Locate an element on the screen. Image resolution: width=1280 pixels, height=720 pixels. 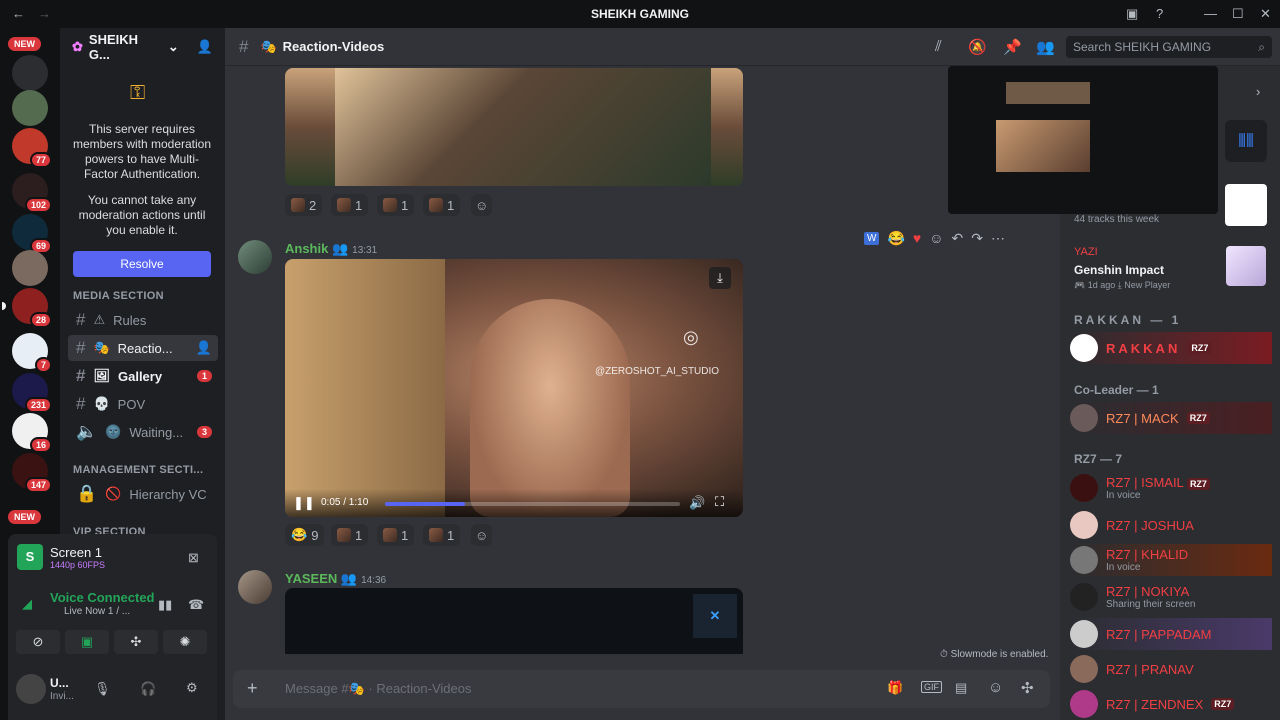
add-reaction-icon: ☺ is located at coordinates (936, 238).